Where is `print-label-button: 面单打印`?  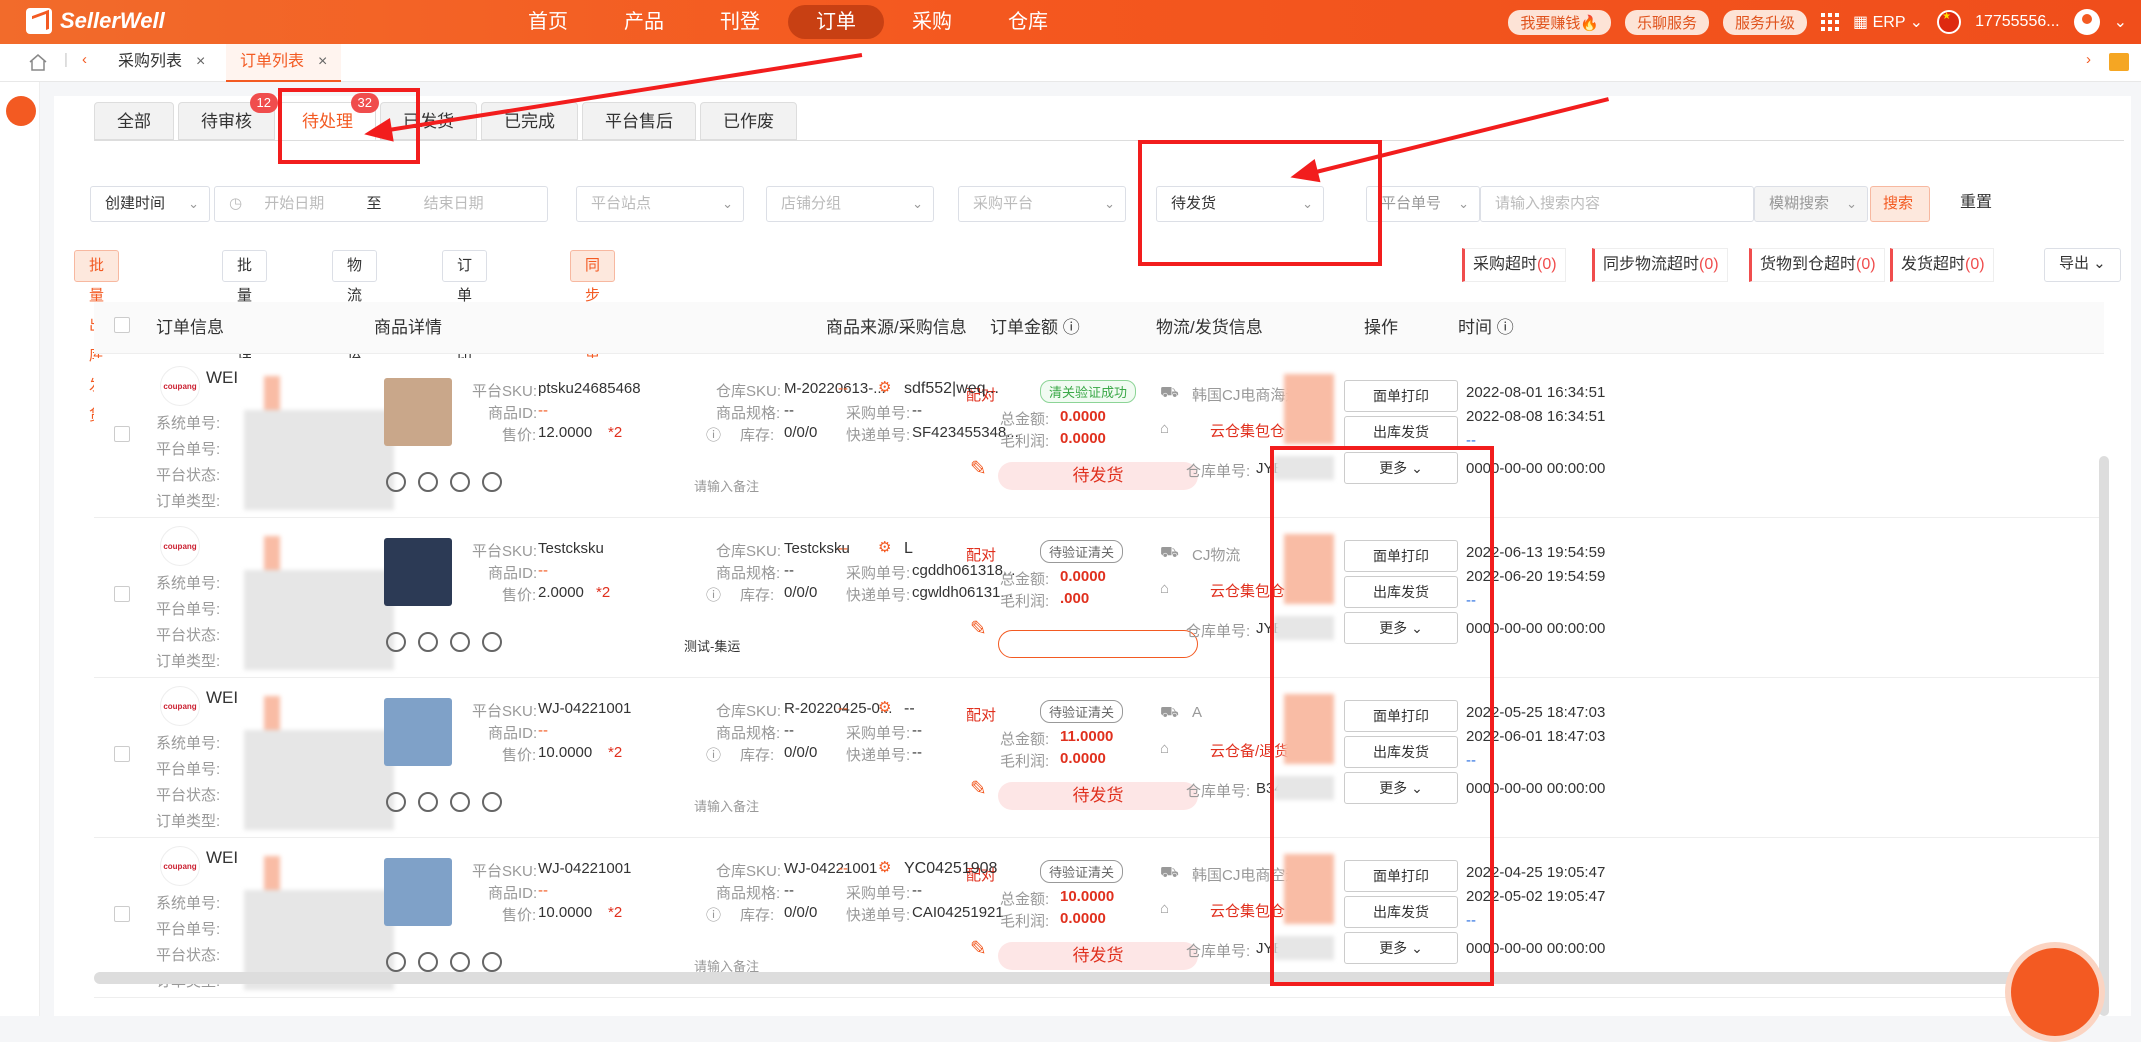 print-label-button: 面单打印 is located at coordinates (1401, 396).